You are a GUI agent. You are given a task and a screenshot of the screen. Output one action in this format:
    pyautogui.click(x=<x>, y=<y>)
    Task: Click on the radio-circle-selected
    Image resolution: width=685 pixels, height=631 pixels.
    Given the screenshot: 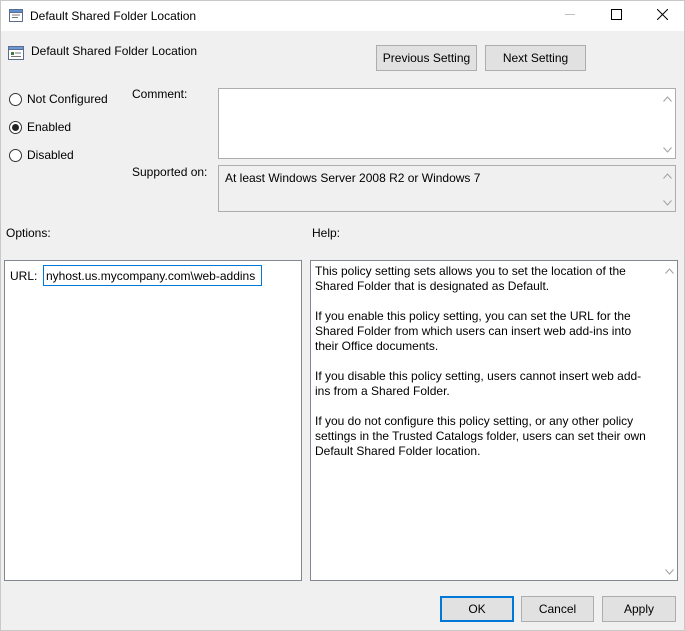 What is the action you would take?
    pyautogui.click(x=15, y=127)
    